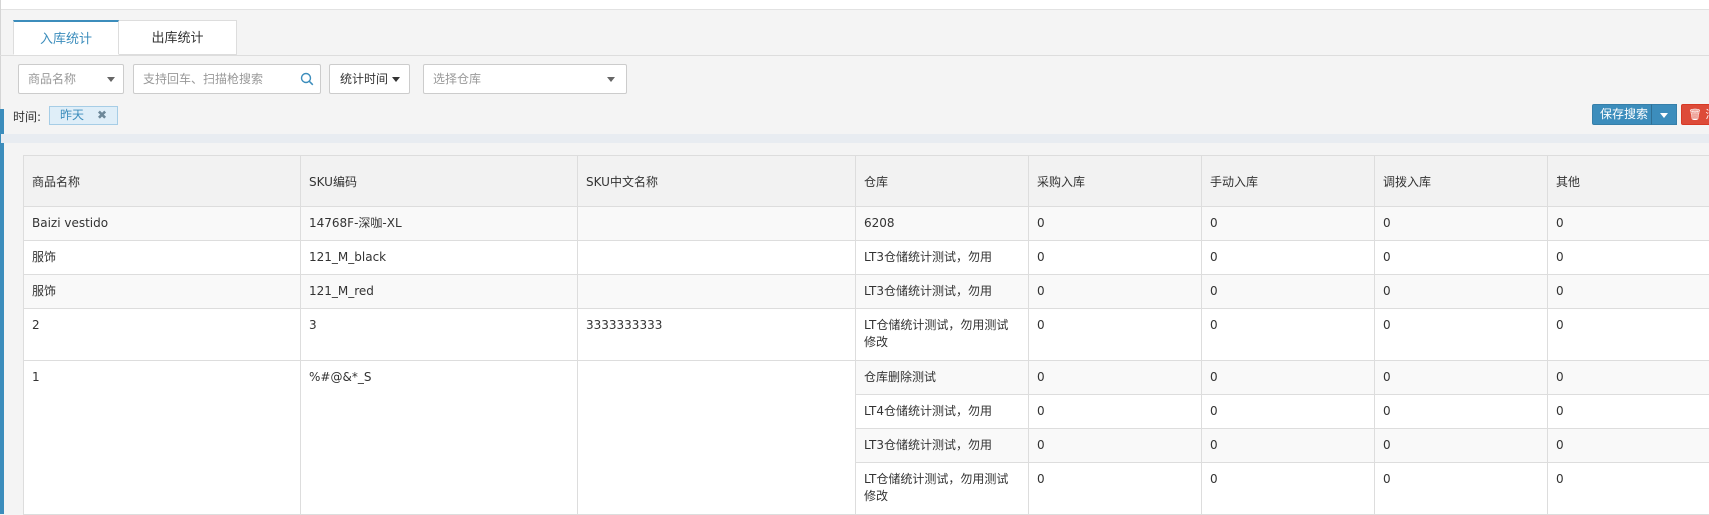 This screenshot has width=1709, height=515. Describe the element at coordinates (457, 79) in the screenshot. I see `warehouse-select-placeholder: 选择仓库` at that location.